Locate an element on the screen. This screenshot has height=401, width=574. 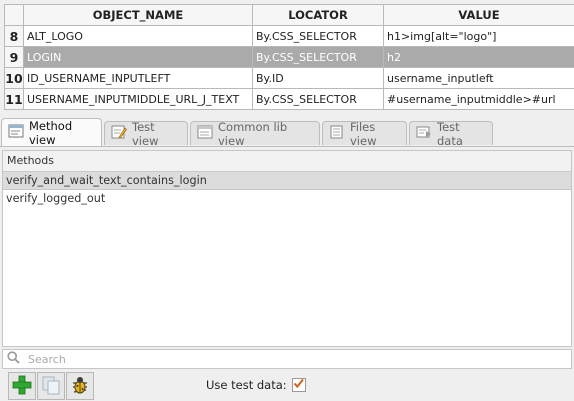
value-cell: username_inputleft is located at coordinates (478, 78).